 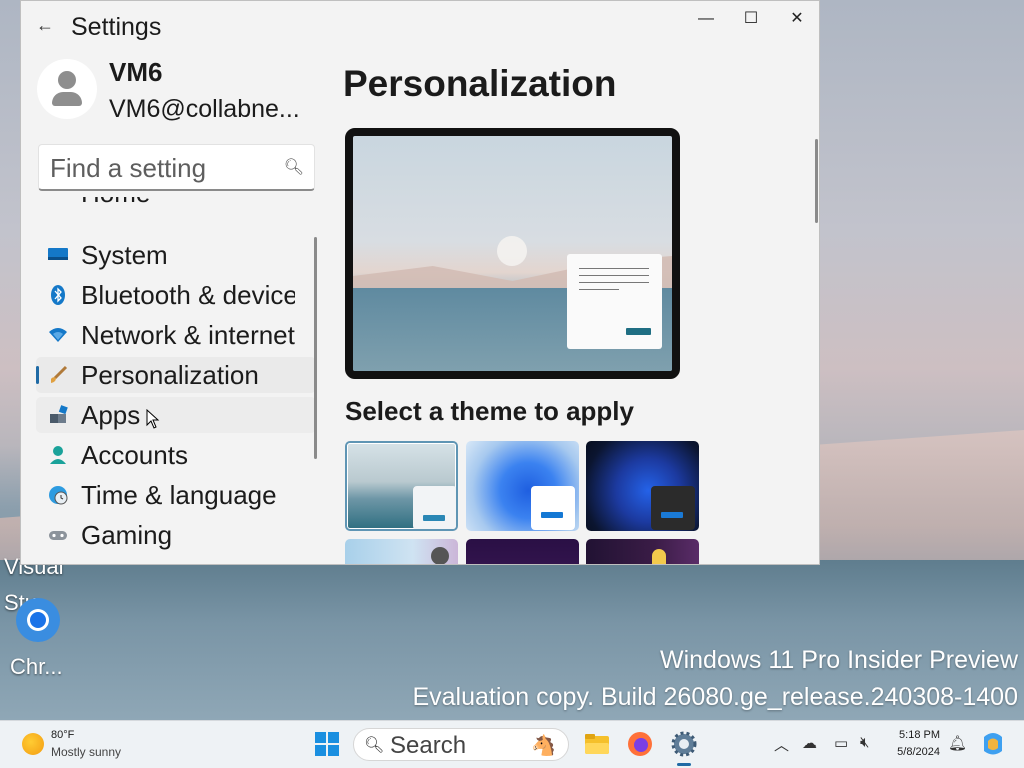 What do you see at coordinates (838, 660) in the screenshot?
I see `watermark-edition: Windows 11 Pro Insider Preview` at bounding box center [838, 660].